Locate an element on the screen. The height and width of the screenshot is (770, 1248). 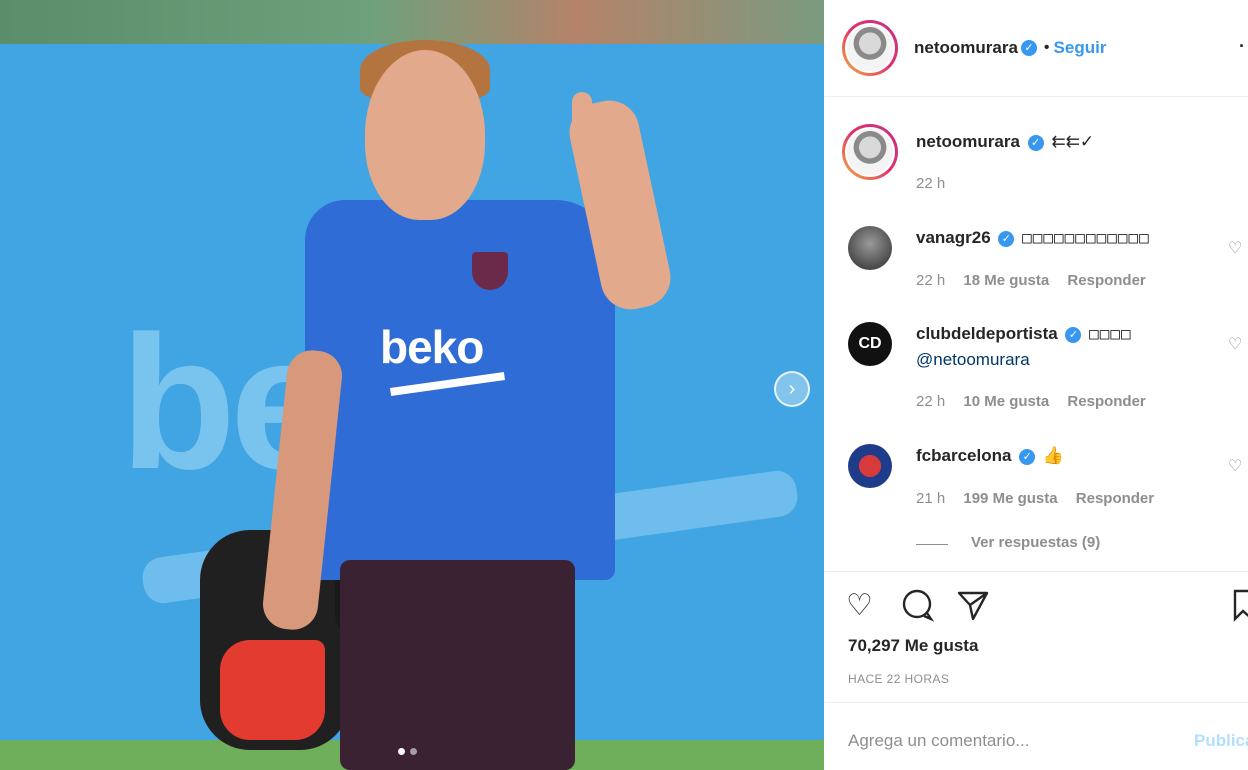
comment-time: 21 h is located at coordinates (930, 498).